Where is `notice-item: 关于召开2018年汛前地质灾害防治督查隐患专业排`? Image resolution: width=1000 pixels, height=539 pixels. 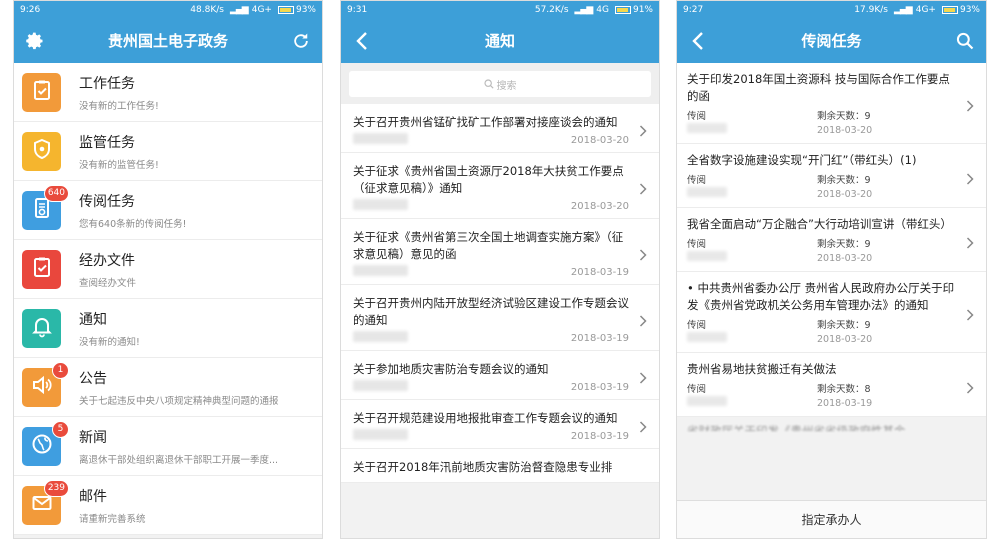 notice-item: 关于召开2018年汛前地质灾害防治督查隐患专业排 is located at coordinates (500, 466).